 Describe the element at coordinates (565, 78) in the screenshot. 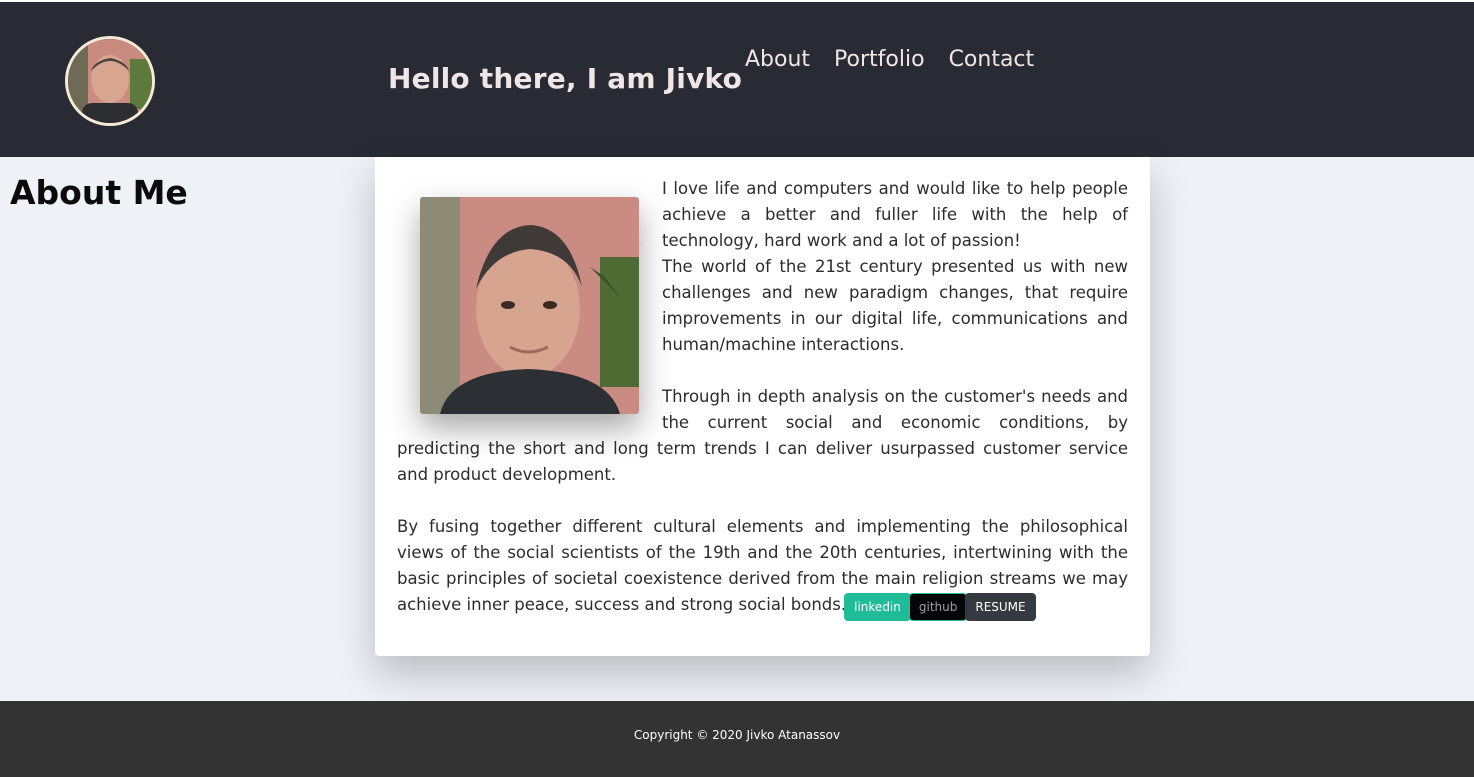

I see `page-headline: Hello there, I am Jivko` at that location.